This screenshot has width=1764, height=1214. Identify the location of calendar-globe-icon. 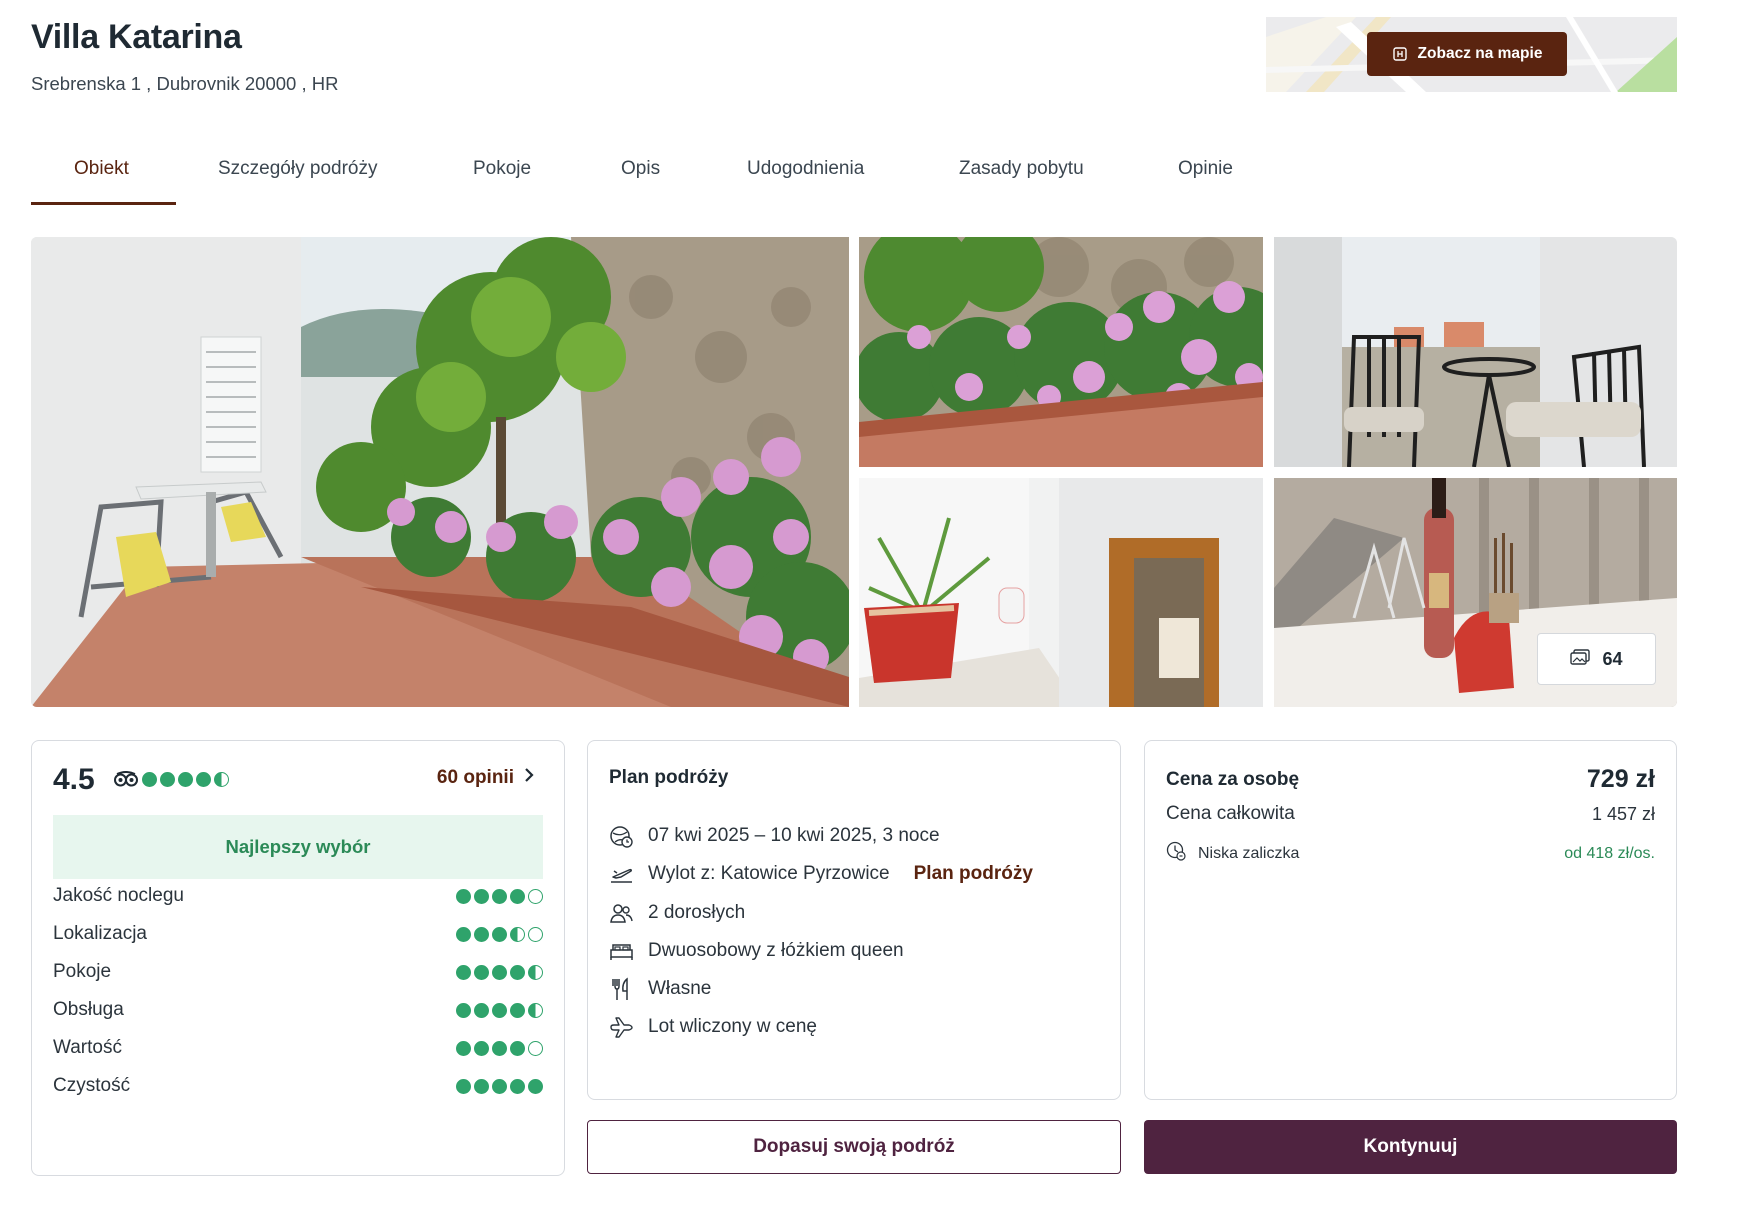
(621, 836).